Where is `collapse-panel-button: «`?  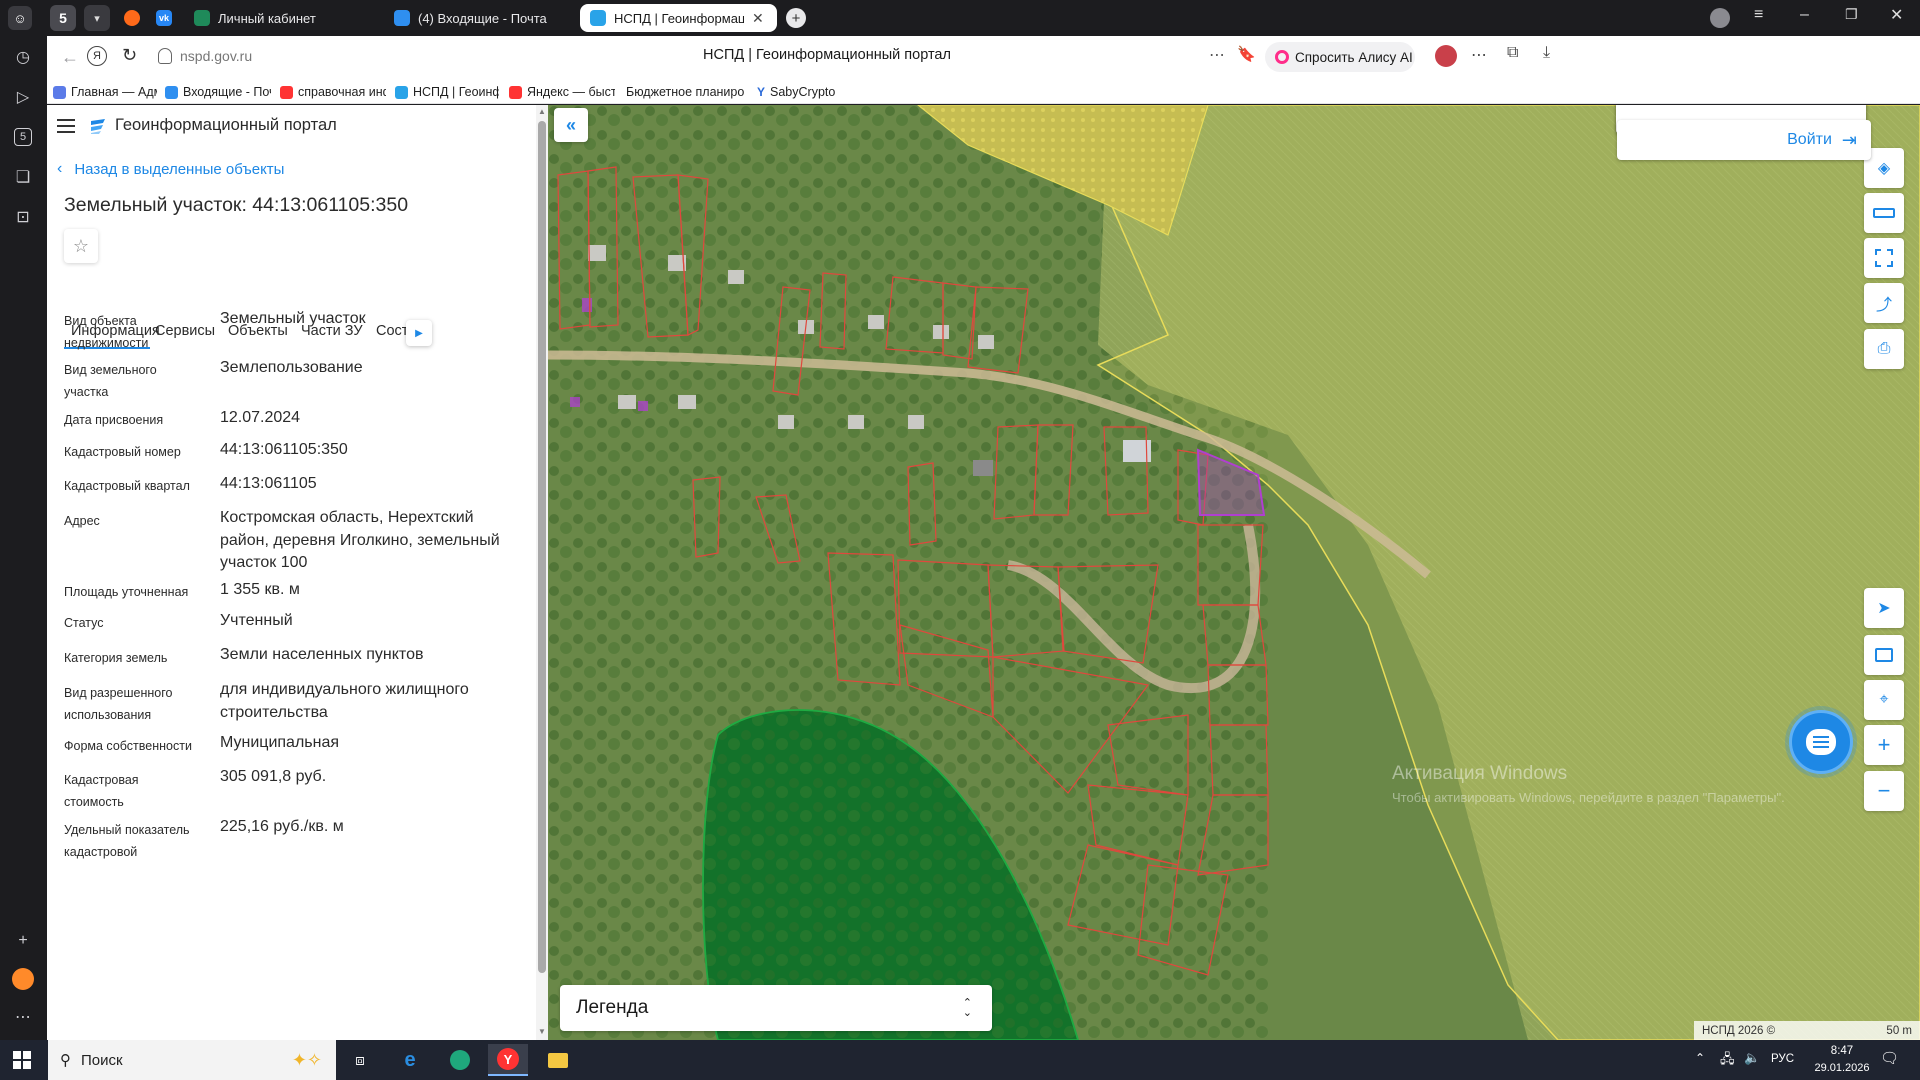 collapse-panel-button: « is located at coordinates (571, 125).